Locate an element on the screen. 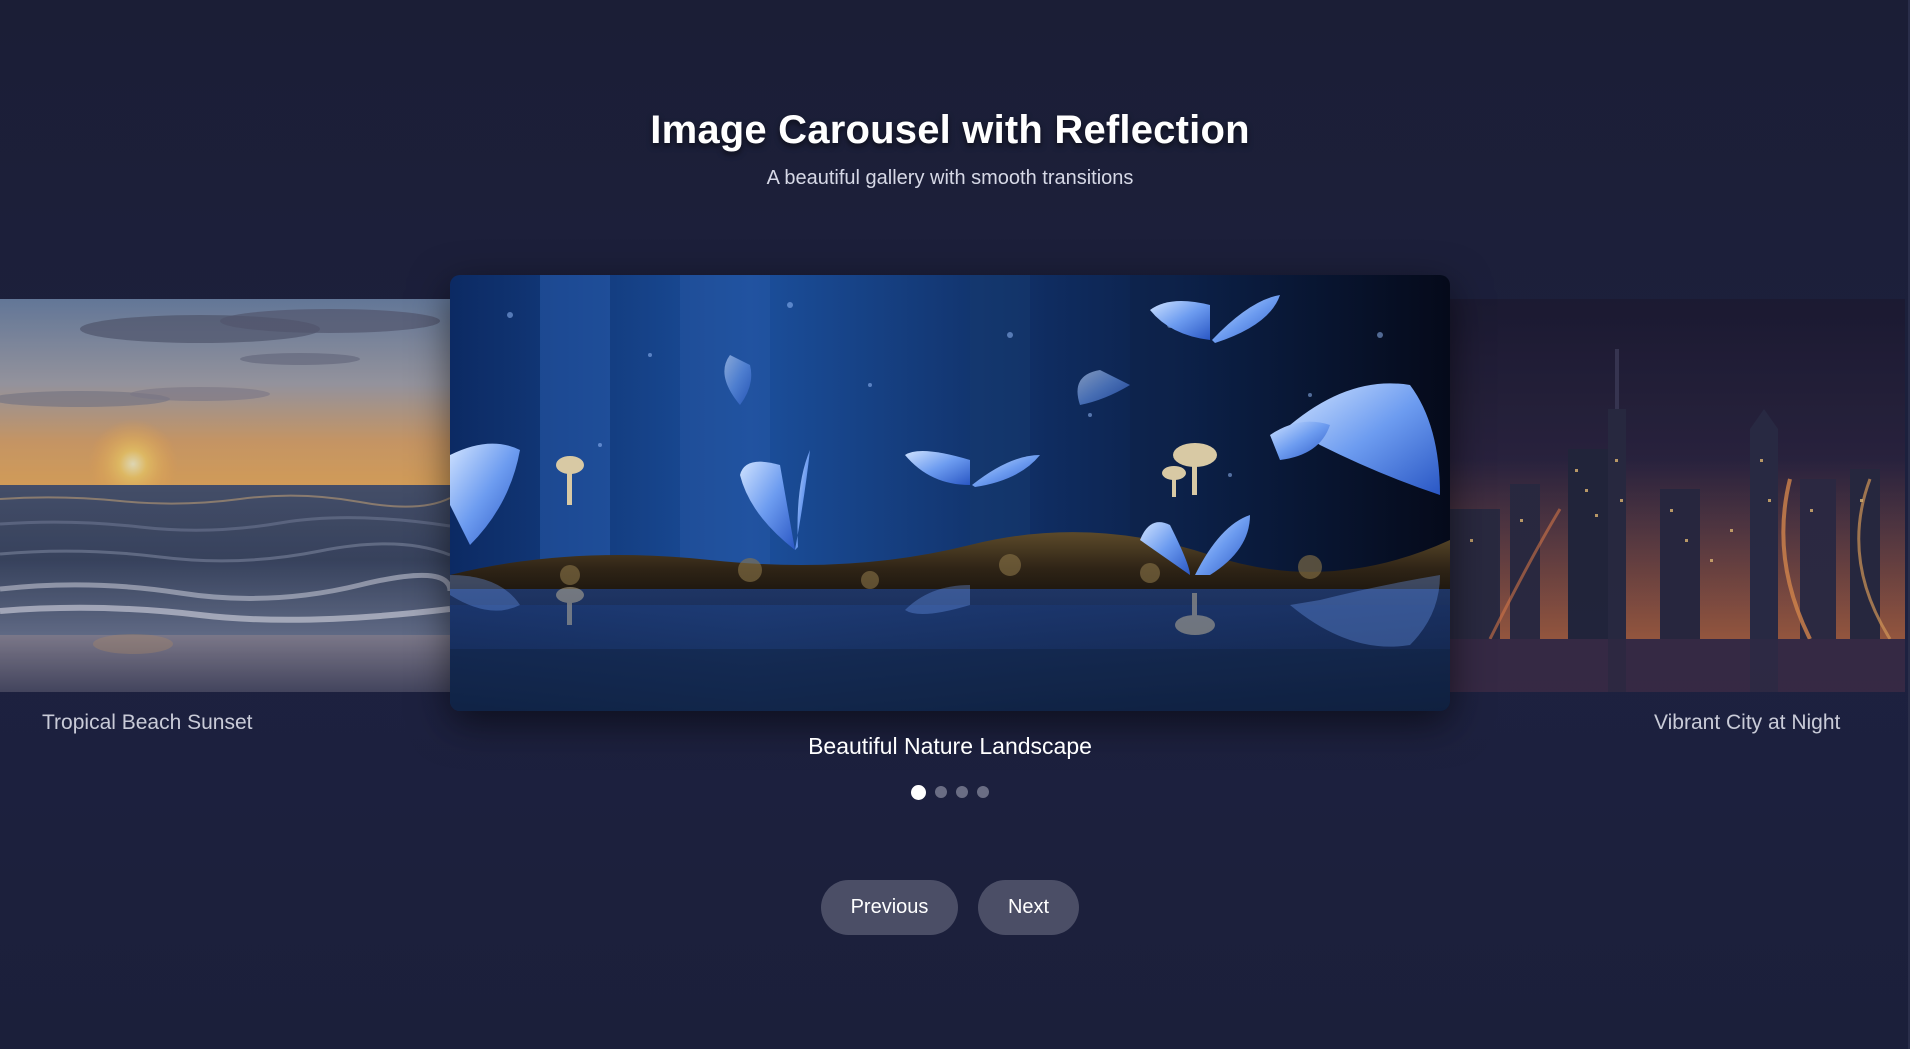  slide-previous is located at coordinates (225, 495).